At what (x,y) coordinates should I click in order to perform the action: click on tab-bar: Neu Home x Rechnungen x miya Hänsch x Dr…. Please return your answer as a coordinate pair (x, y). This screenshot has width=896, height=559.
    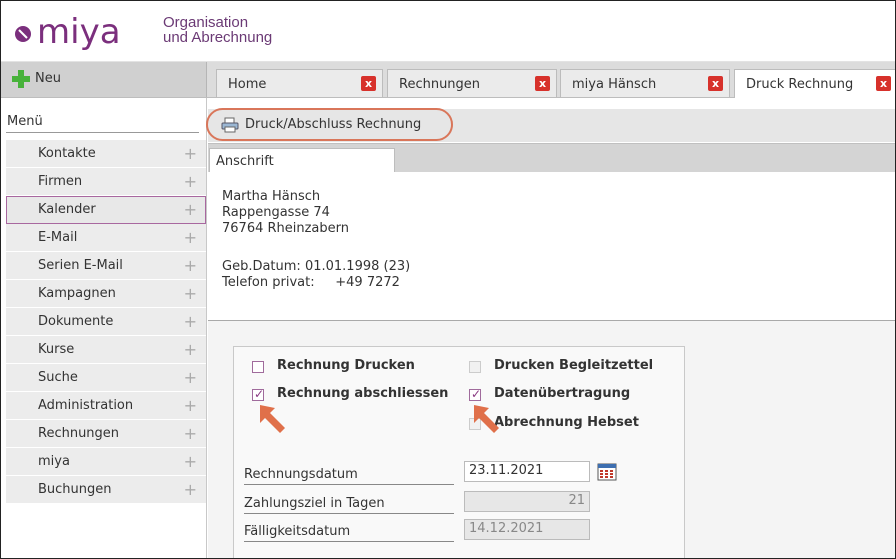
    Looking at the image, I should click on (448, 80).